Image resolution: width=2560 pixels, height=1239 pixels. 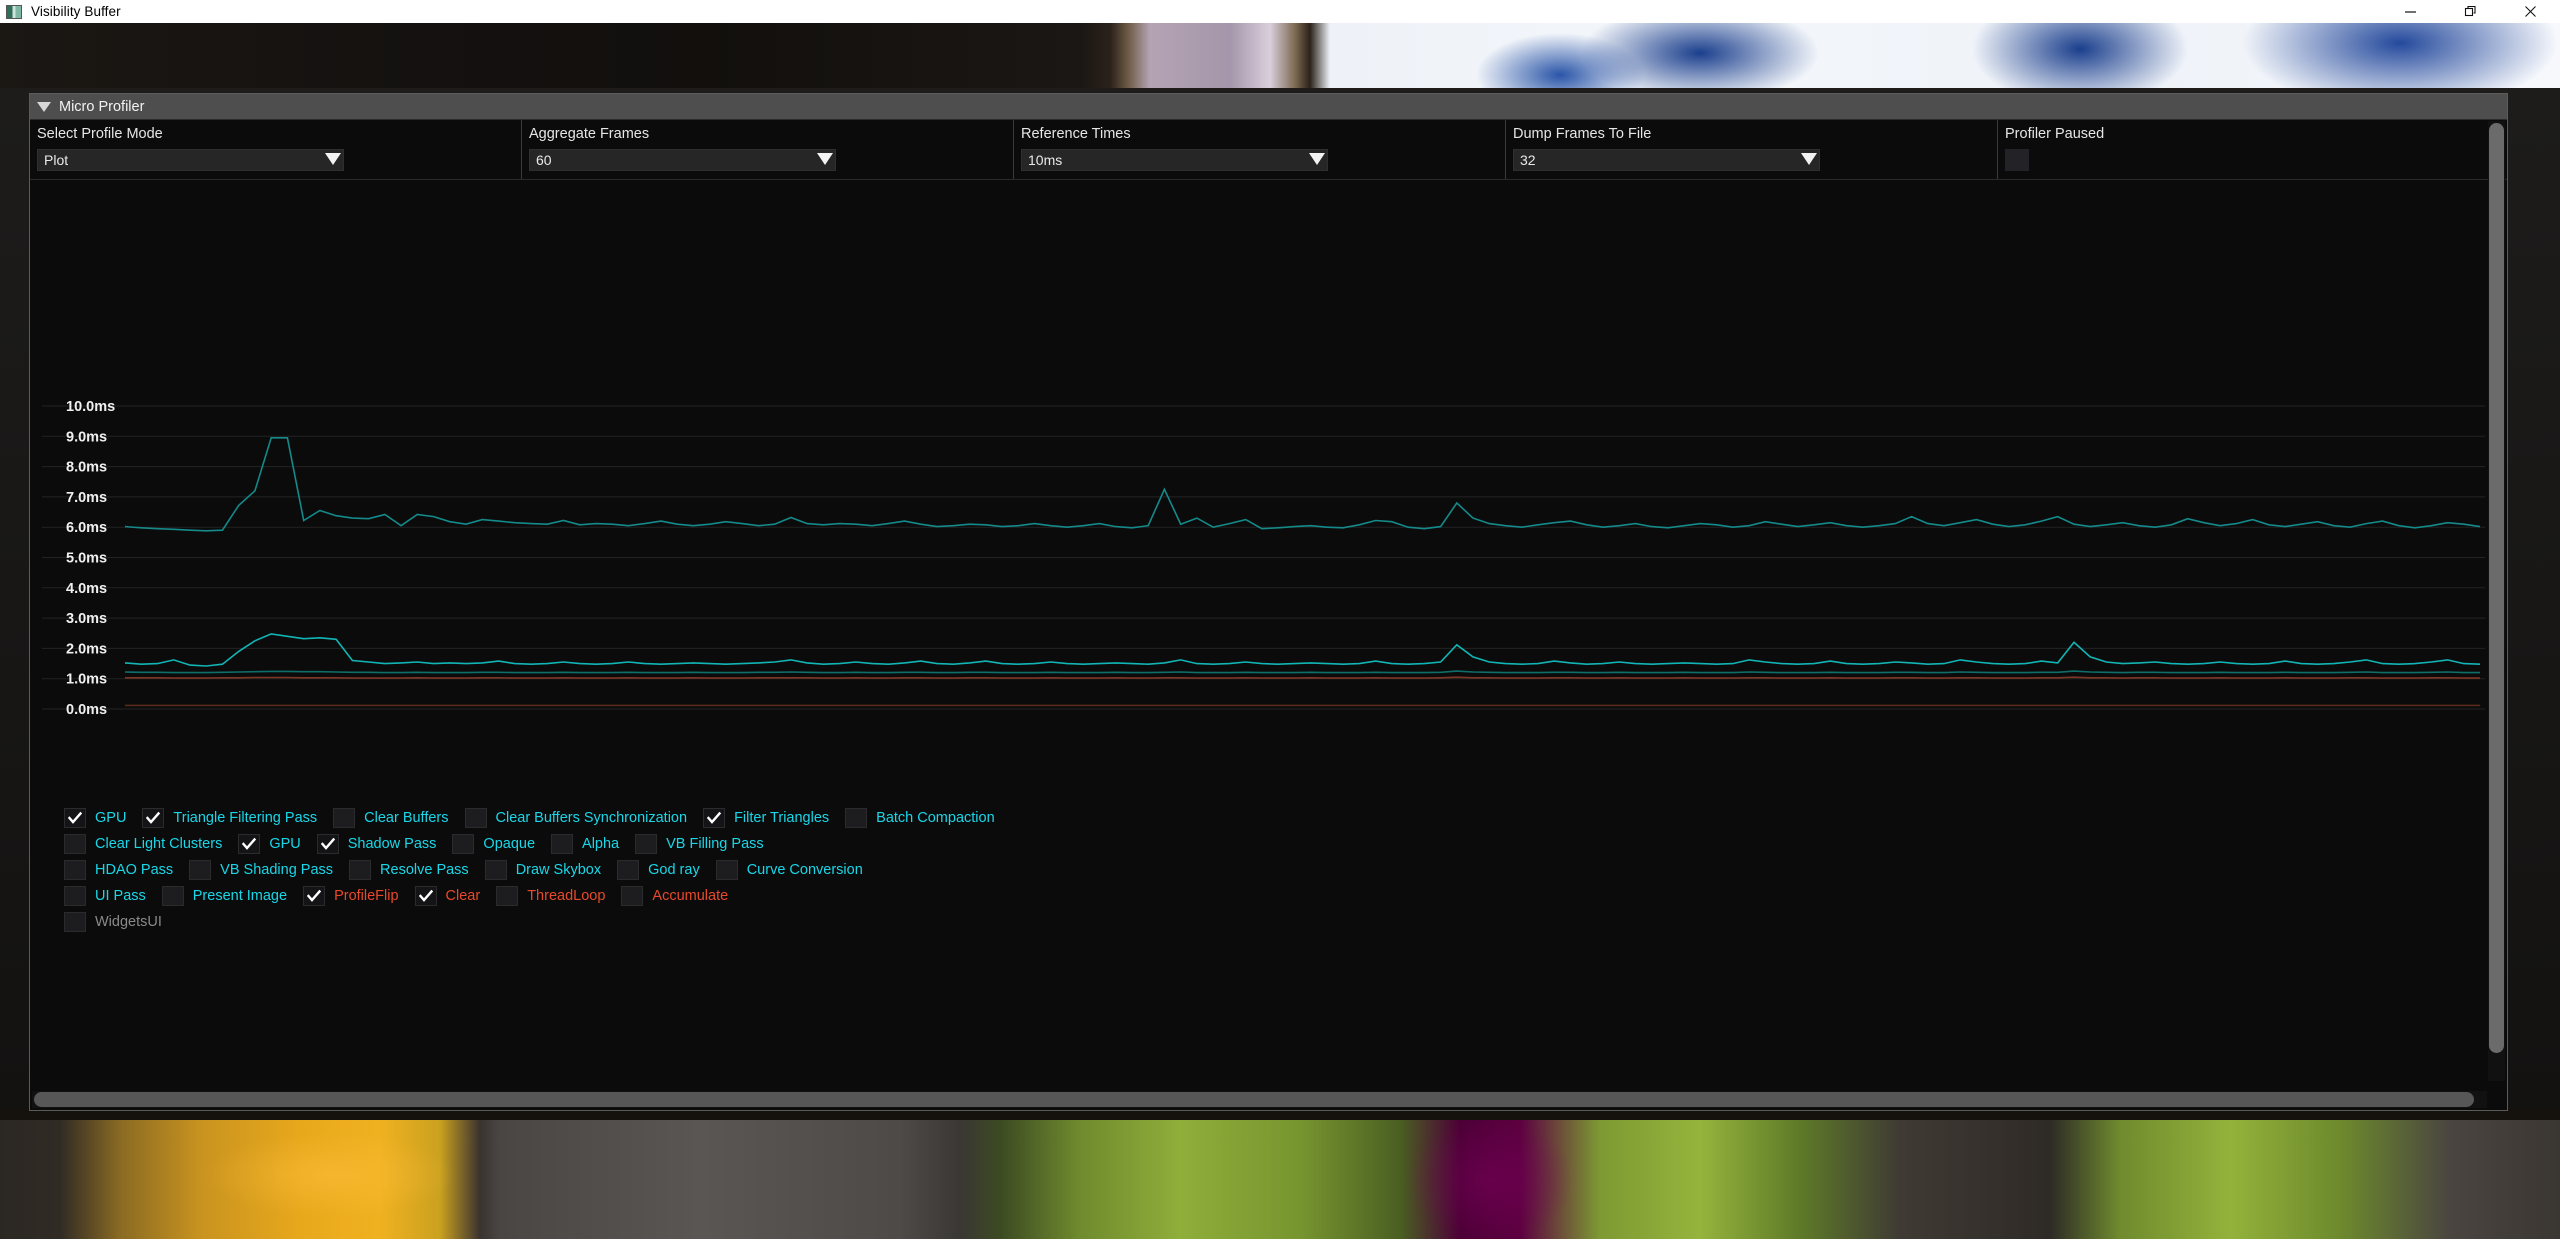 I want to click on checkbox-ui-pass, so click(x=75, y=896).